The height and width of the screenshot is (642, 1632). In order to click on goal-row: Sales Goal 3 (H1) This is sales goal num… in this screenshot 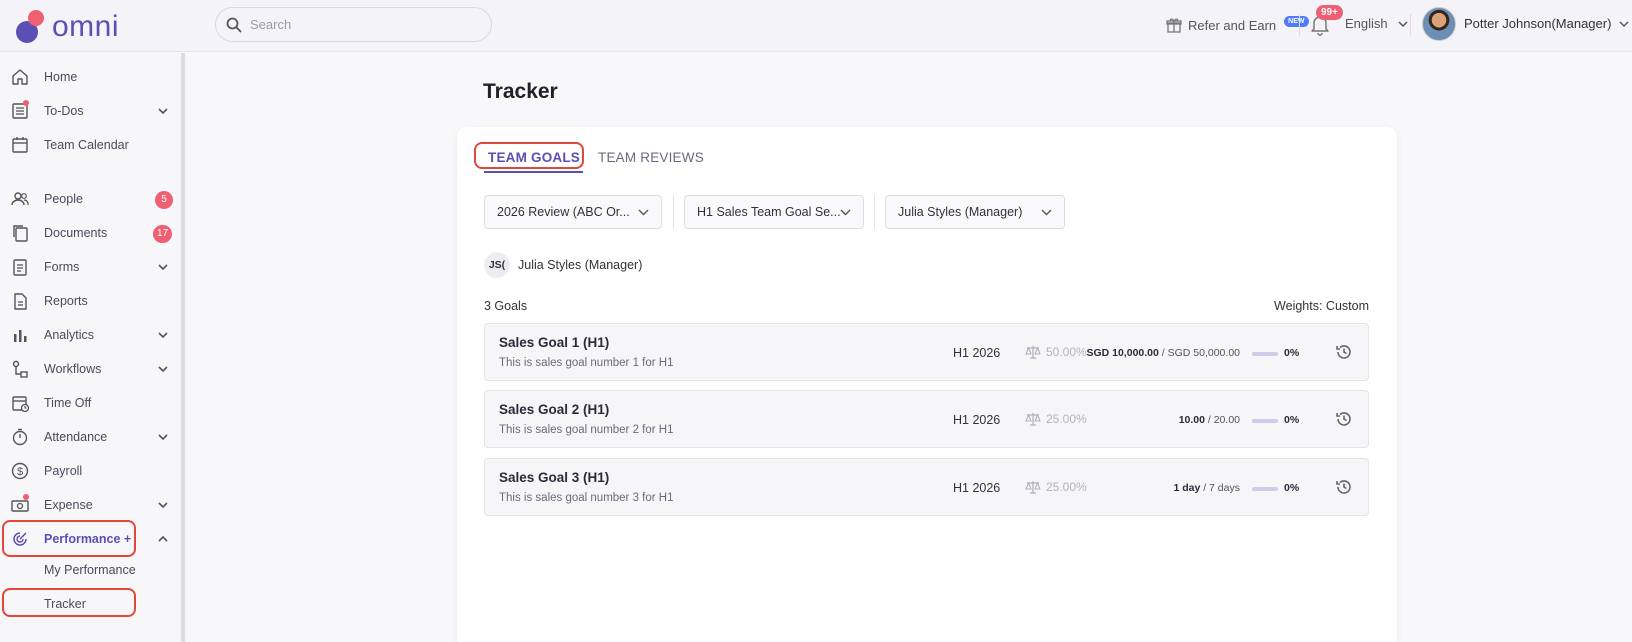, I will do `click(926, 487)`.